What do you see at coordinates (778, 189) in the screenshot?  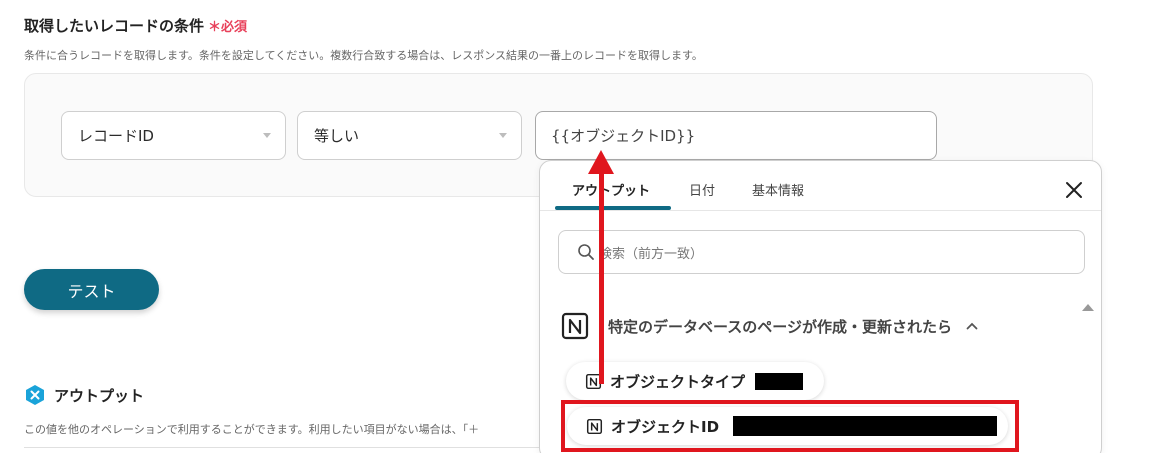 I see `tab-basic-info: 基本情報` at bounding box center [778, 189].